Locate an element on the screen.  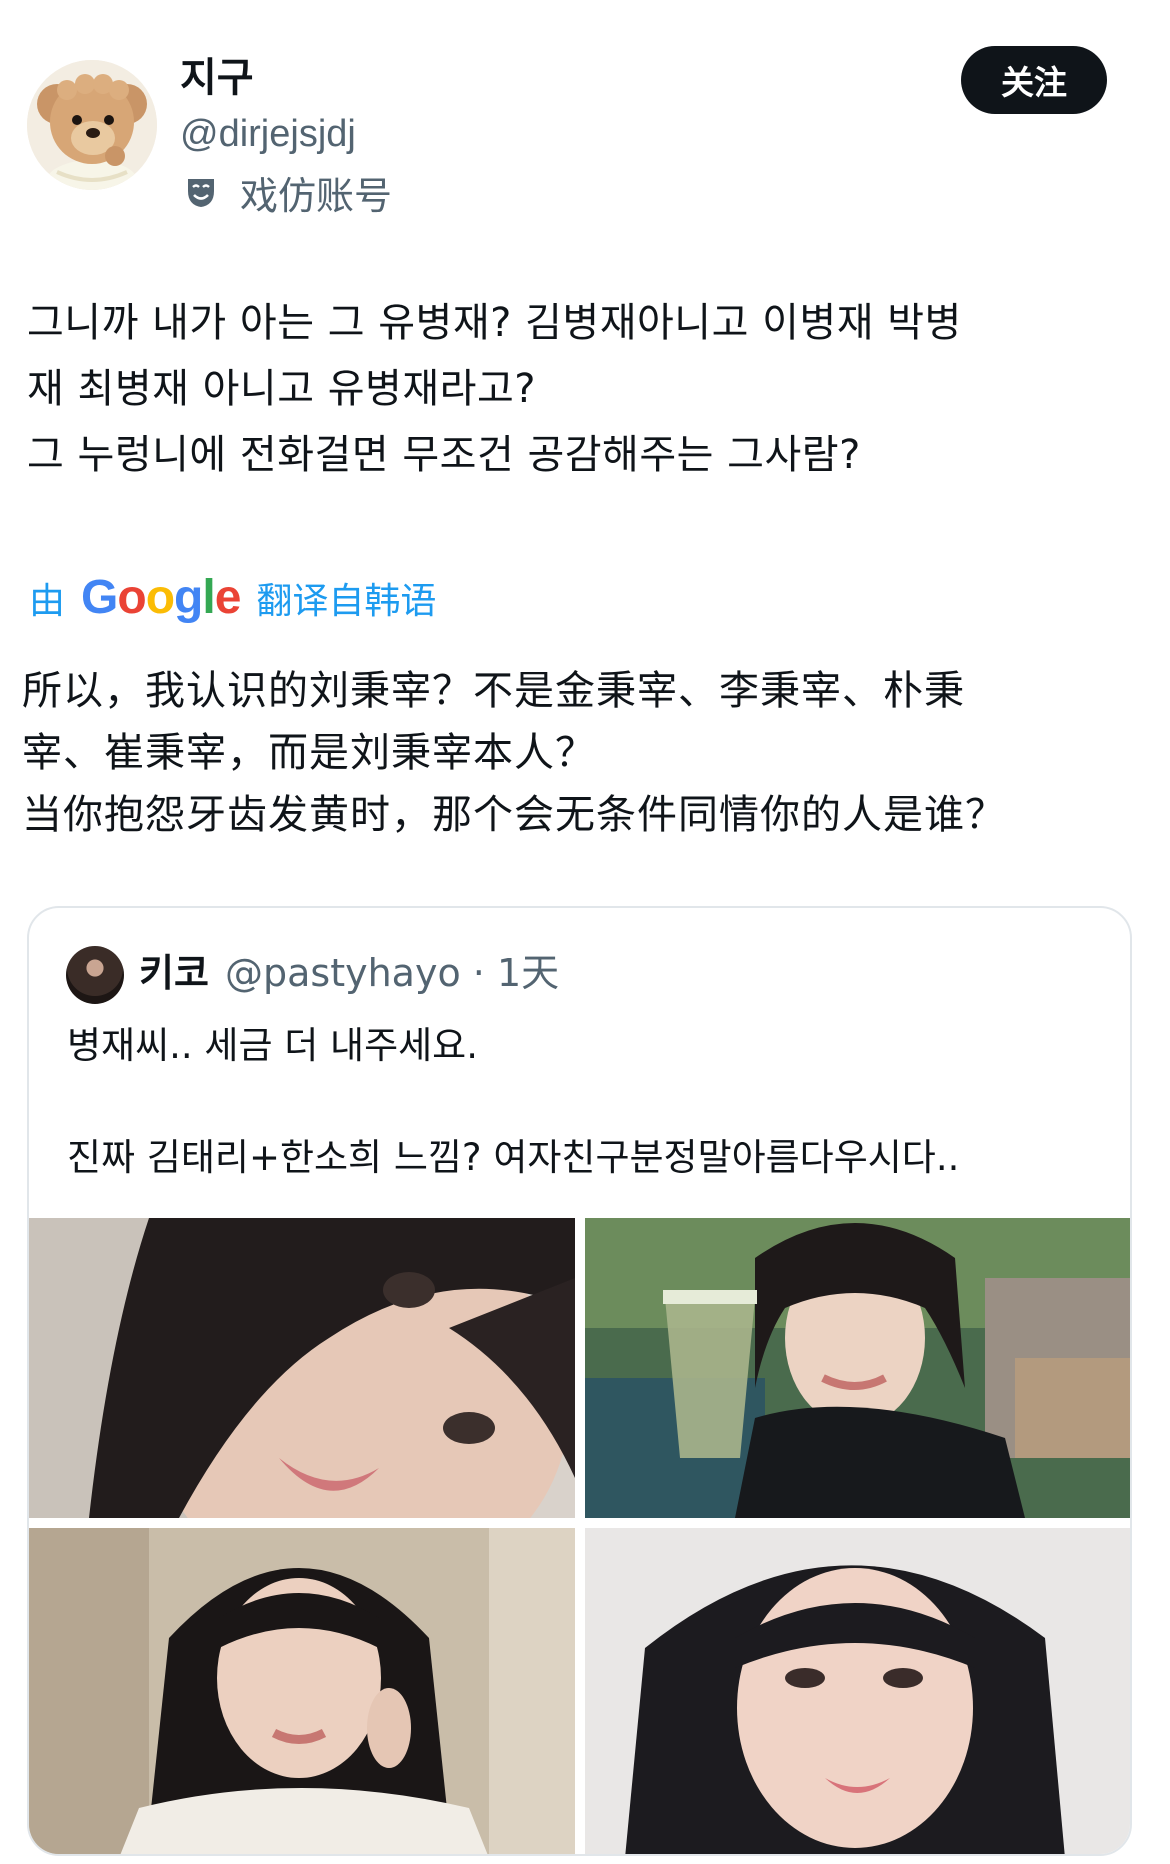
quoted-author-meta: @pastyhayo · 1天 is located at coordinates (392, 973).